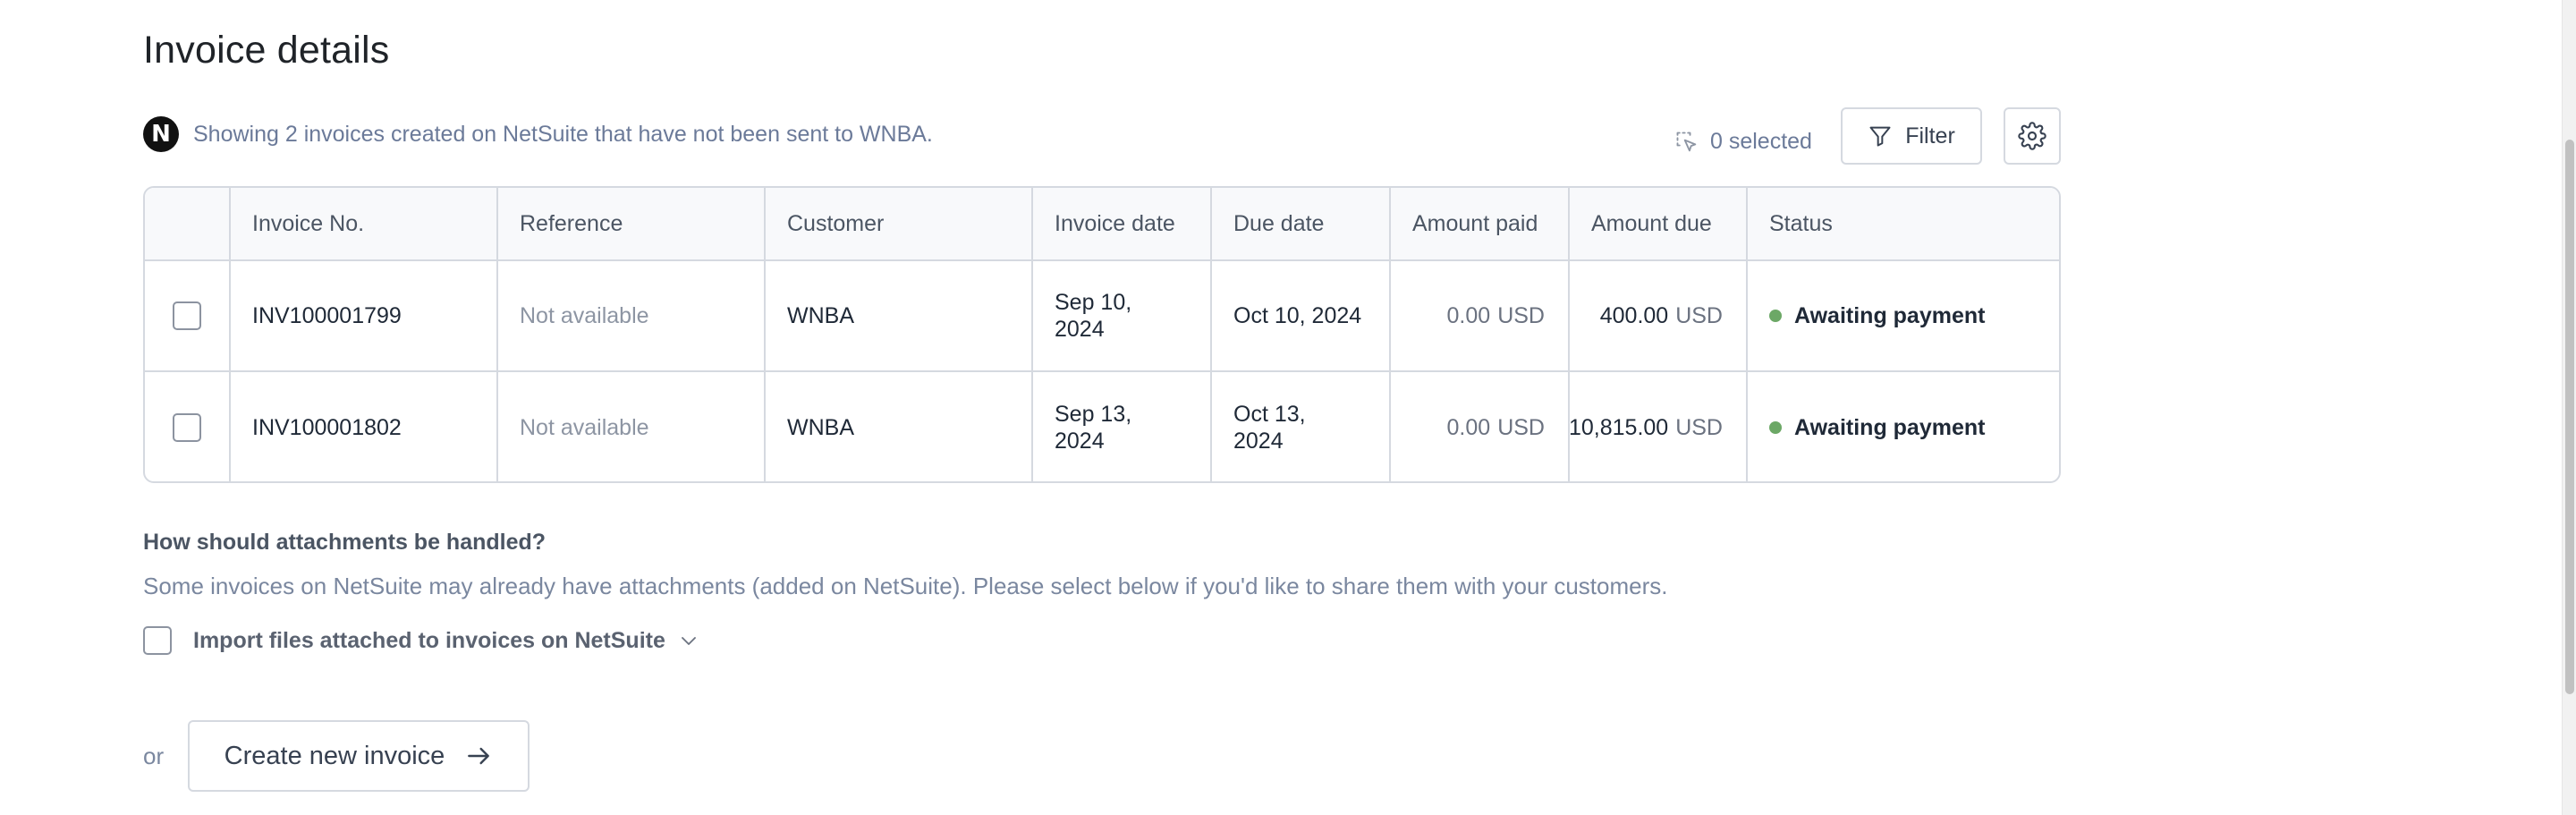  I want to click on scrollbar-thumb, so click(2569, 417).